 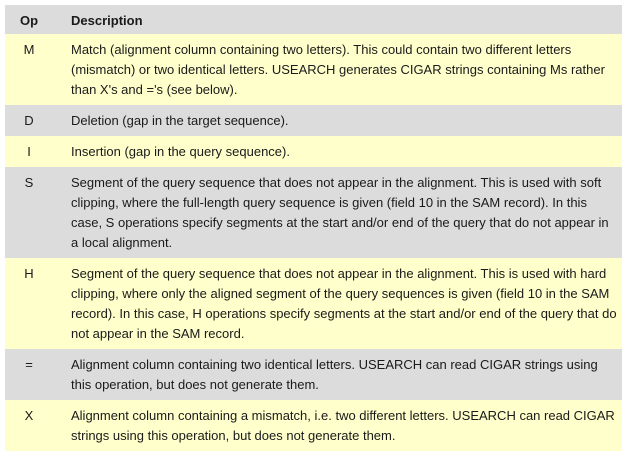 What do you see at coordinates (313, 120) in the screenshot?
I see `table-row: D Deletion (gap in the target sequence).` at bounding box center [313, 120].